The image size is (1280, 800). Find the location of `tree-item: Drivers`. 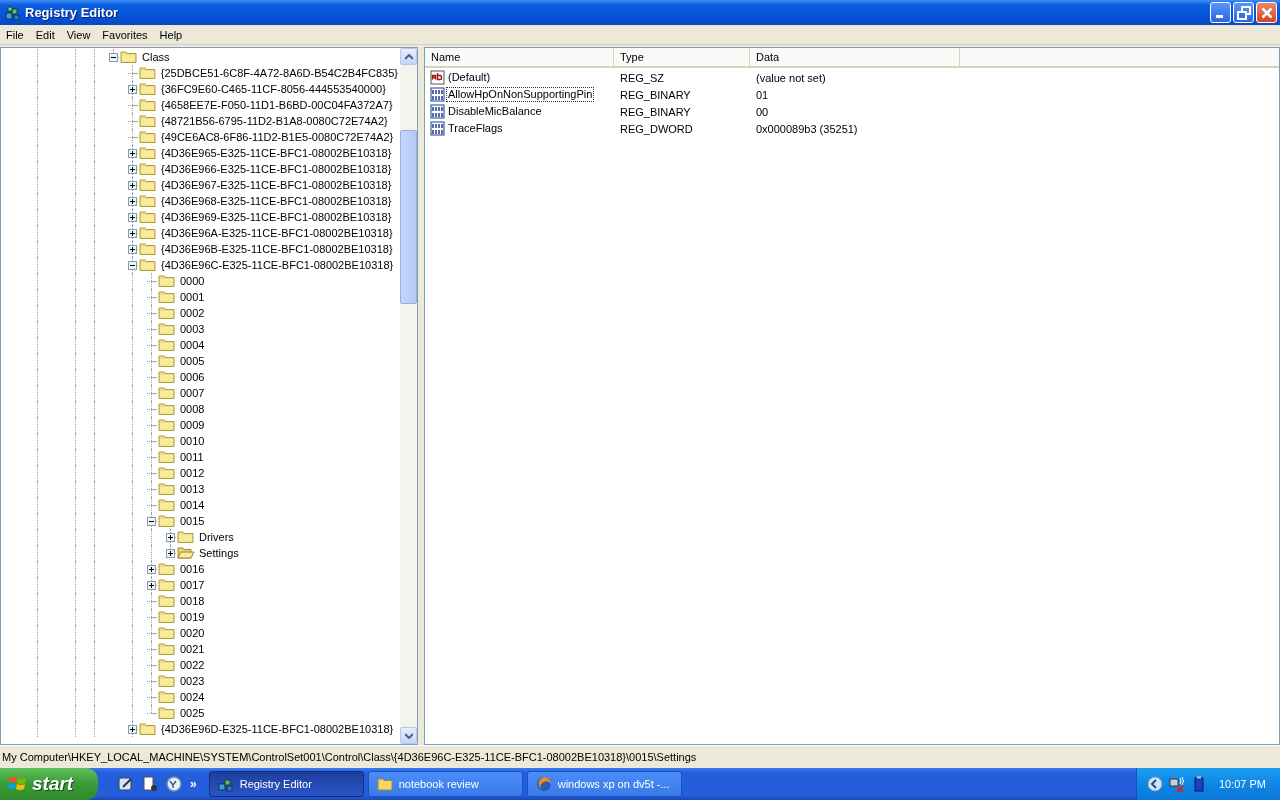

tree-item: Drivers is located at coordinates (216, 537).